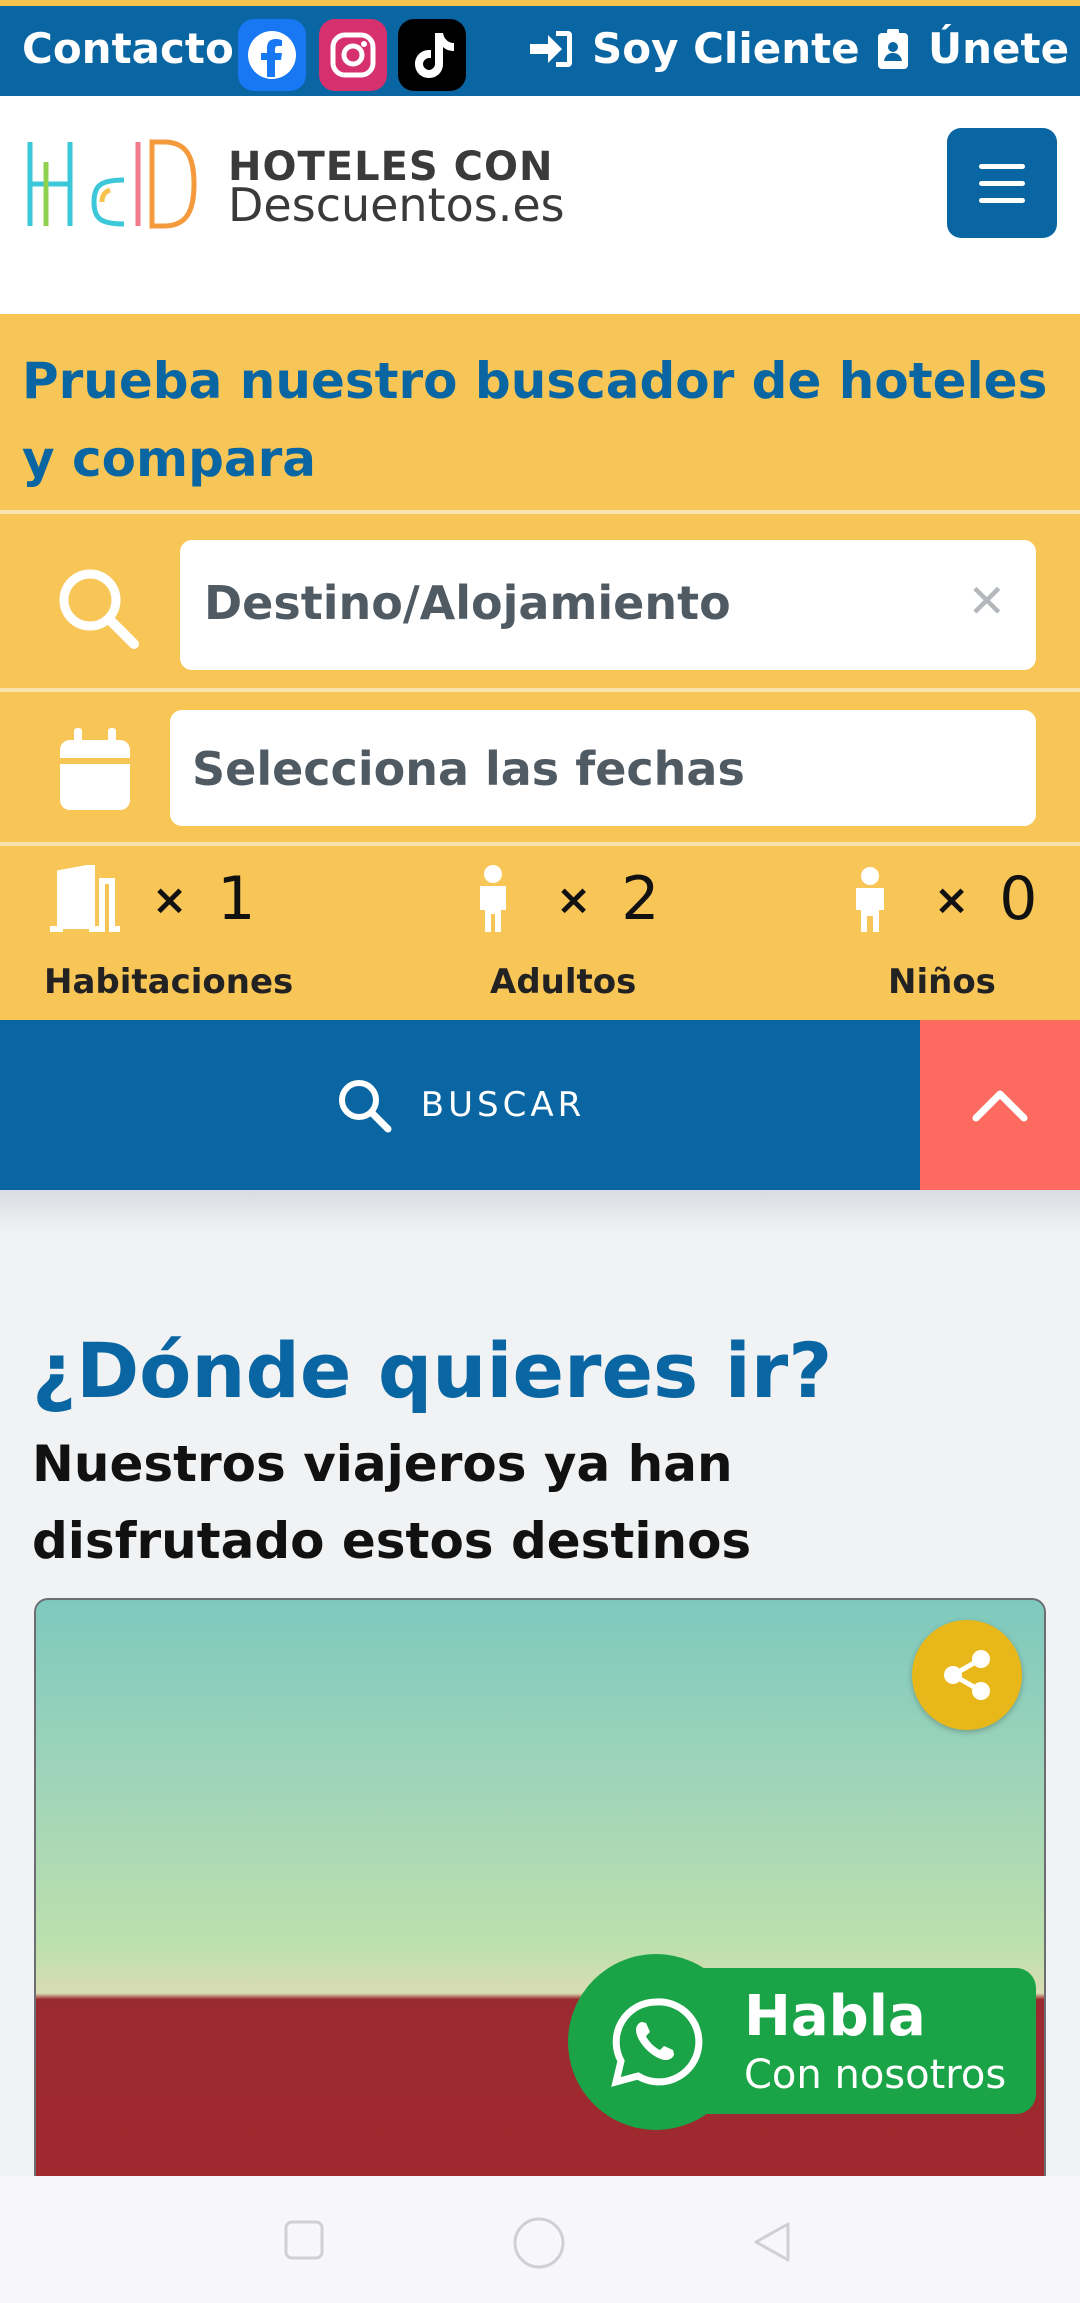 Image resolution: width=1080 pixels, height=2303 pixels. I want to click on door-icon, so click(85, 898).